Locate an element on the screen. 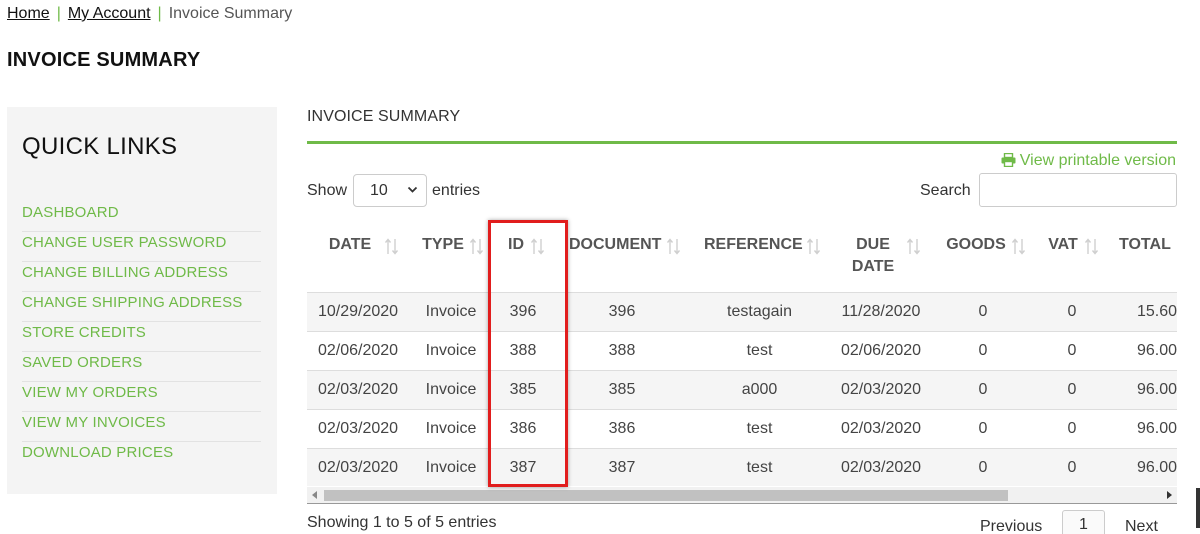 The height and width of the screenshot is (534, 1200). sidebar-item-dashboard: DASHBOARD is located at coordinates (141, 217).